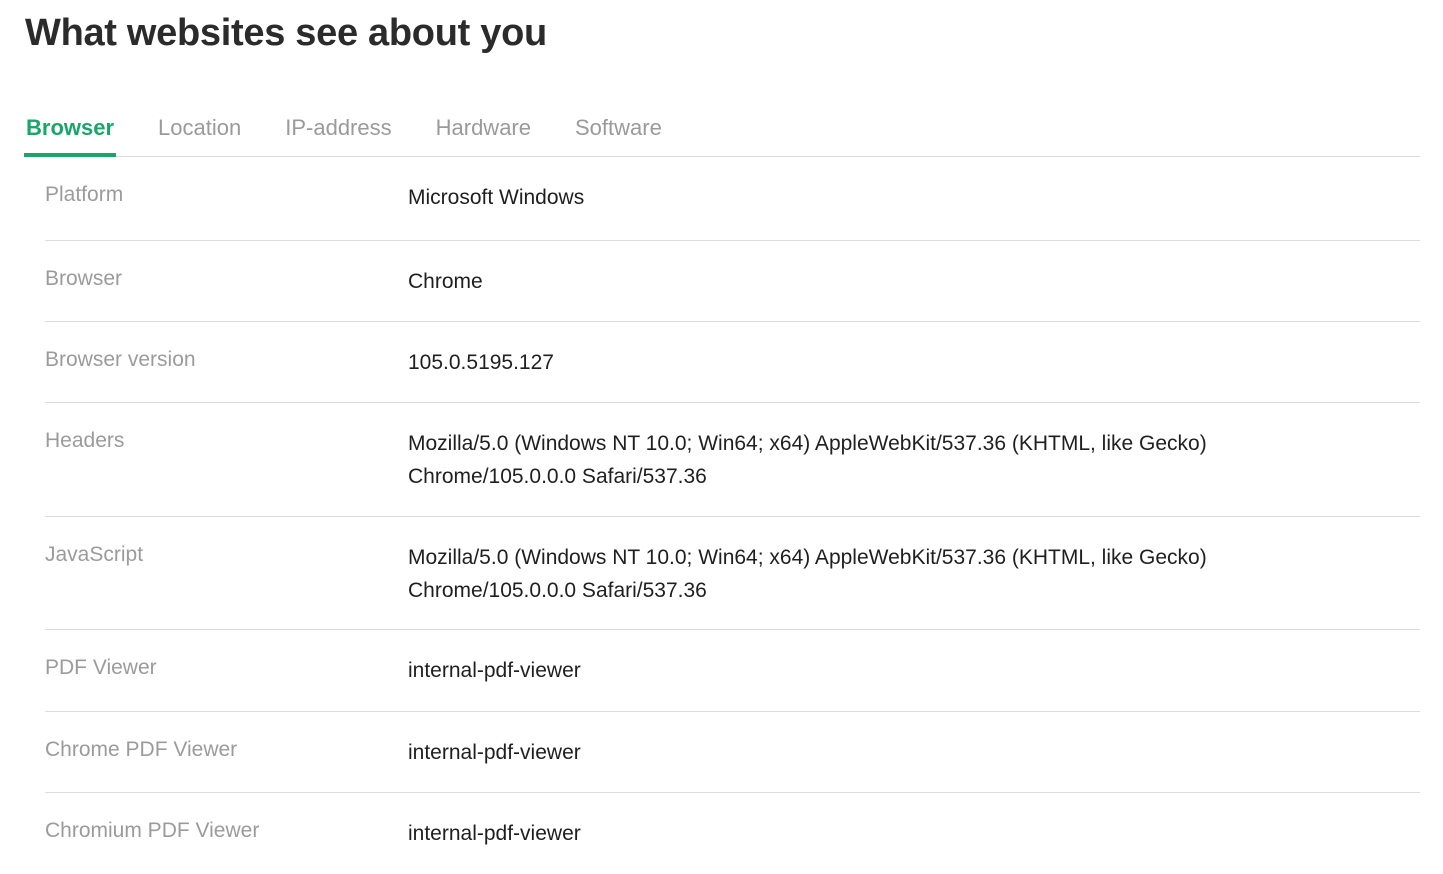  Describe the element at coordinates (732, 362) in the screenshot. I see `table-row-browser-version: Browser version 105.0.5195.127` at that location.